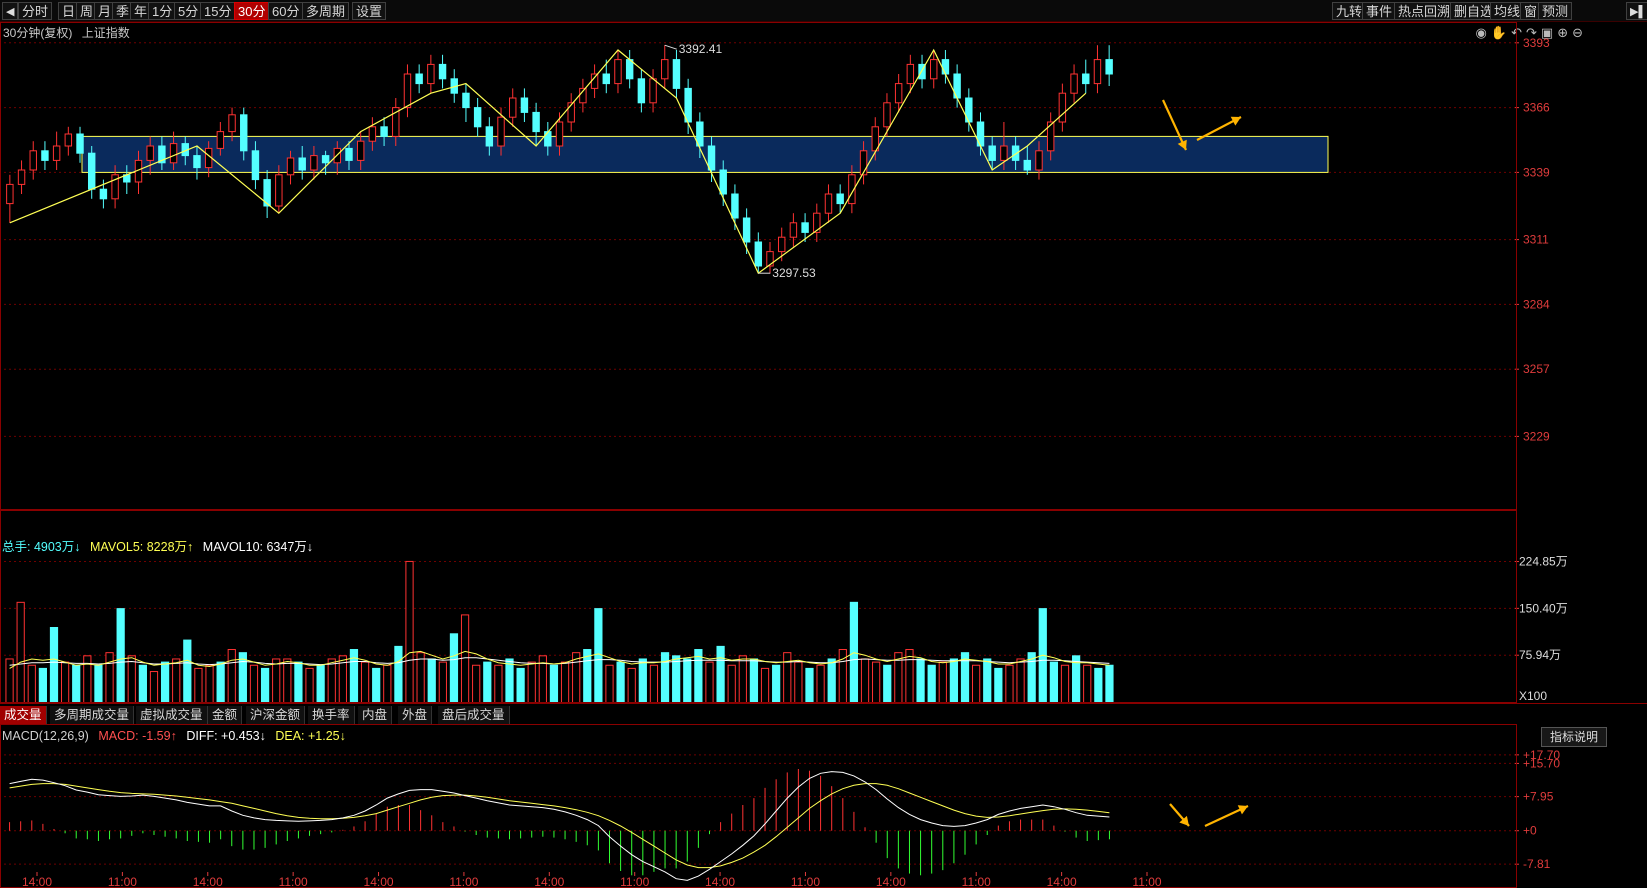 The image size is (1647, 888). I want to click on indicator-tab: 虚拟成交量, so click(172, 715).